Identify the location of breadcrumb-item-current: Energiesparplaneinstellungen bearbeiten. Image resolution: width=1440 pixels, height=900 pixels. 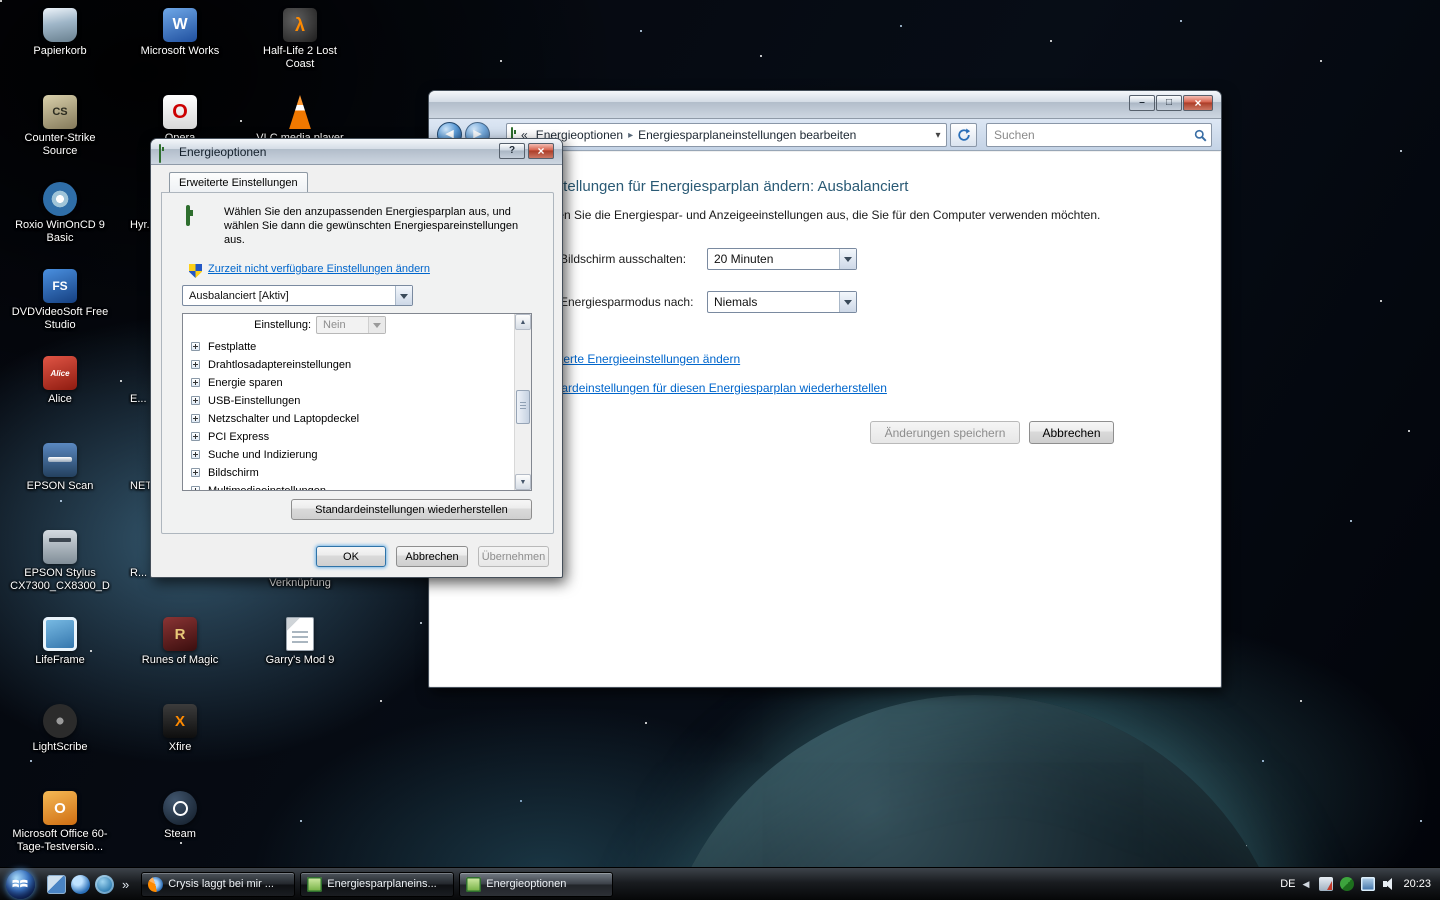
(747, 135).